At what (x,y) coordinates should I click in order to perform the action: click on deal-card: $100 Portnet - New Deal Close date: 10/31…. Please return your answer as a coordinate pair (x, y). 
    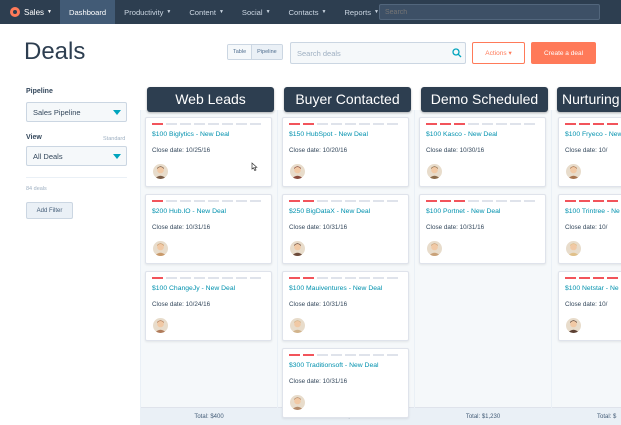
    Looking at the image, I should click on (482, 229).